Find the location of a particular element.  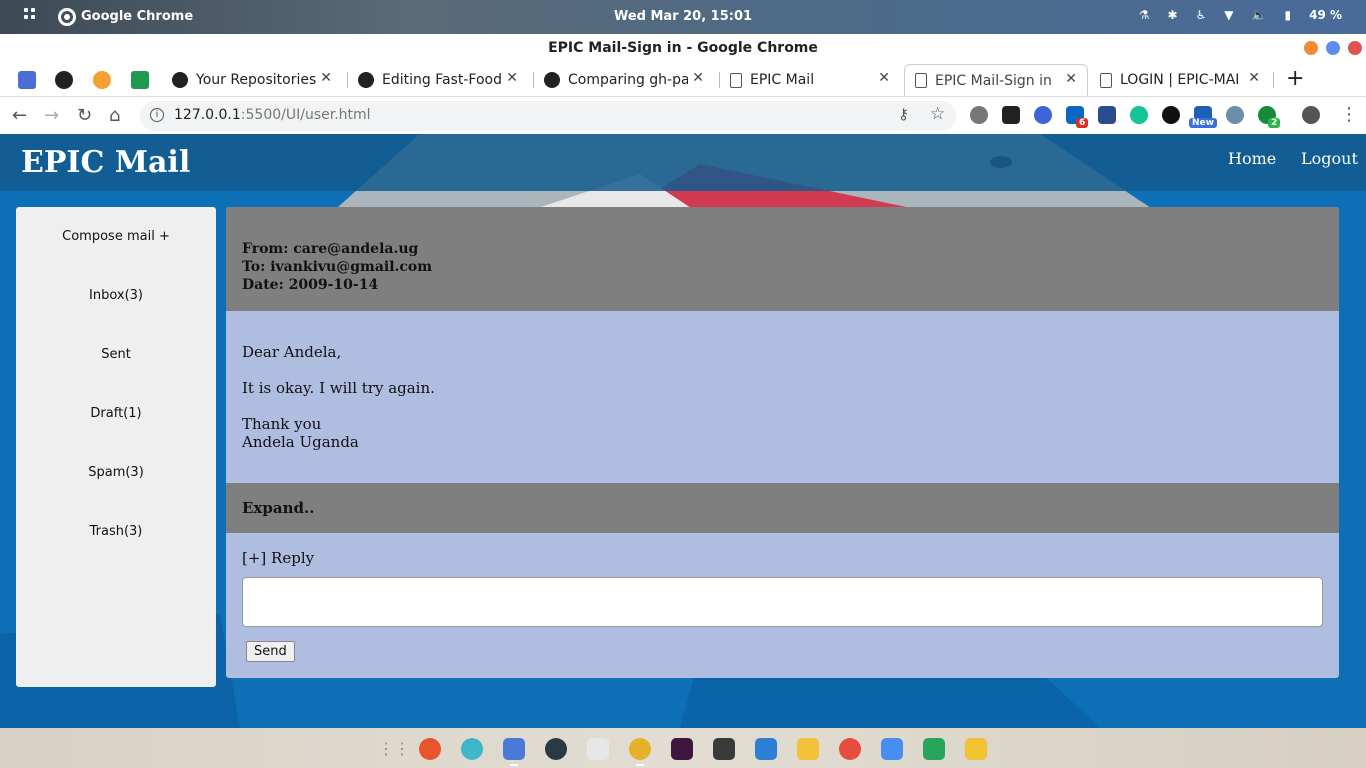

wifi-icon: ▼ is located at coordinates (1228, 15).